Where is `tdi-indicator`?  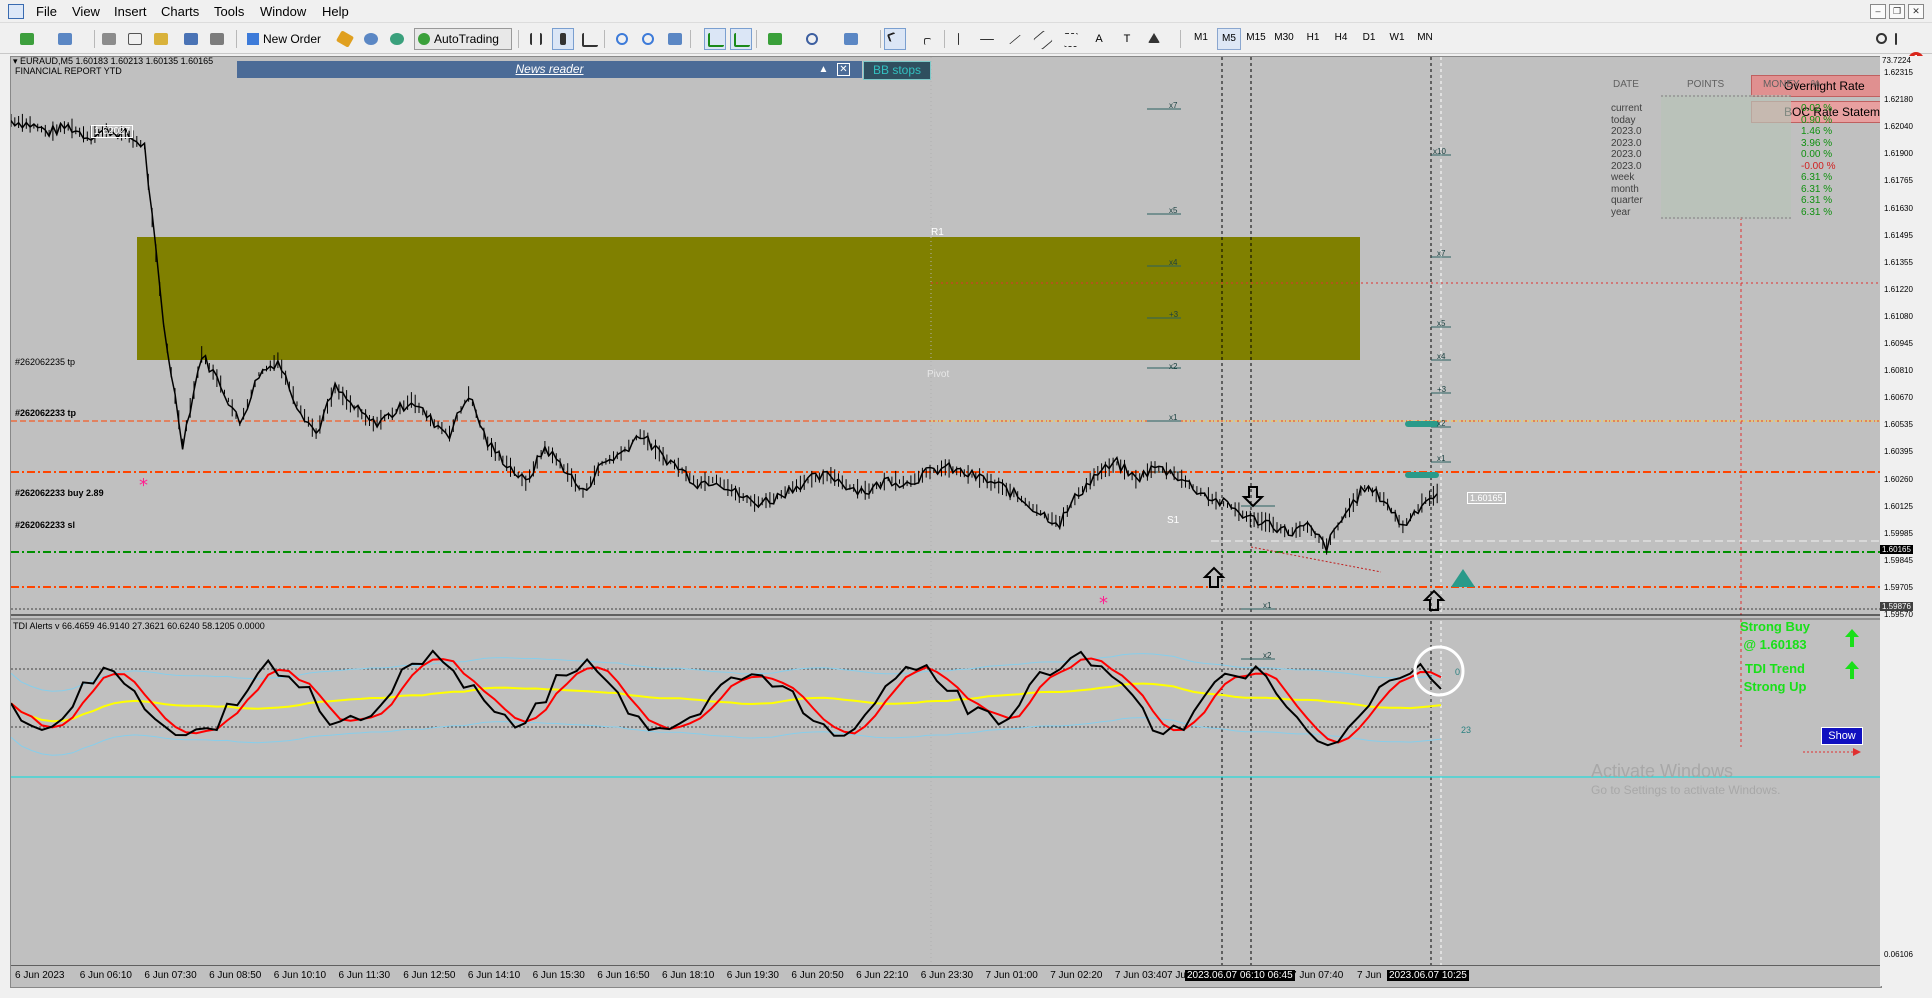
tdi-indicator is located at coordinates (946, 711).